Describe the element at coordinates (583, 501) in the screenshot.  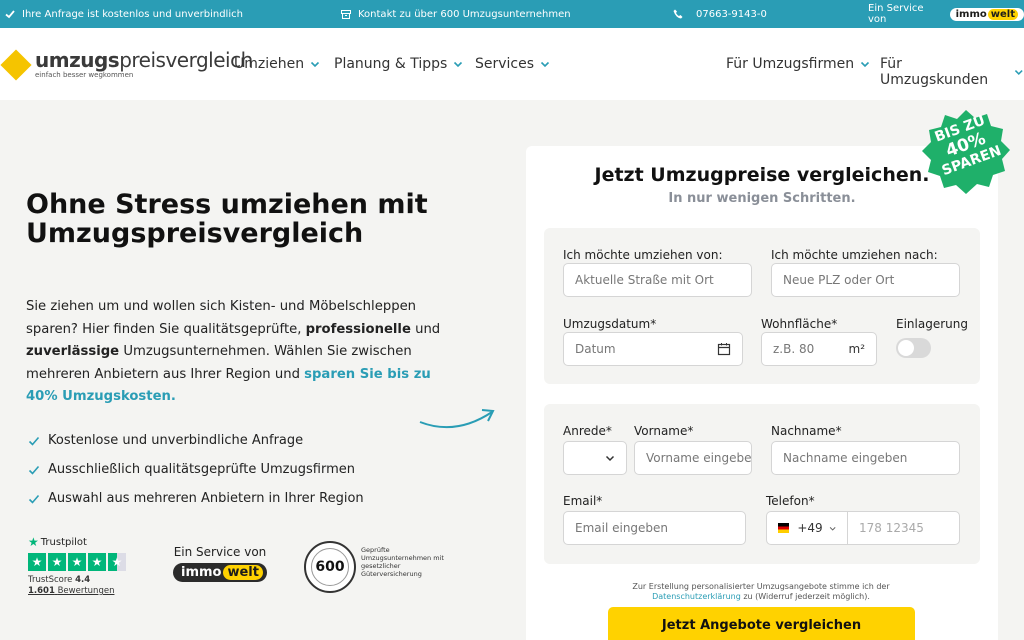
I see `email-label: Email*` at that location.